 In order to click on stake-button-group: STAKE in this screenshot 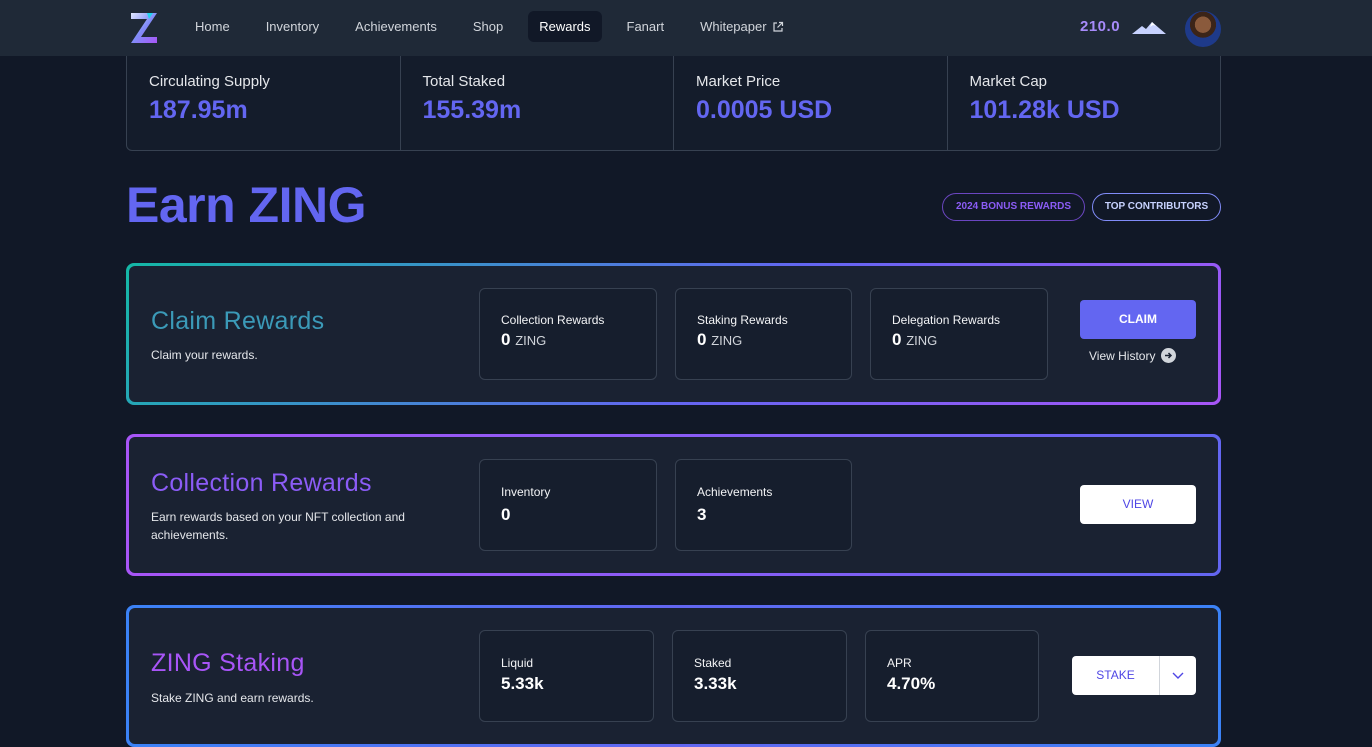, I will do `click(1134, 675)`.